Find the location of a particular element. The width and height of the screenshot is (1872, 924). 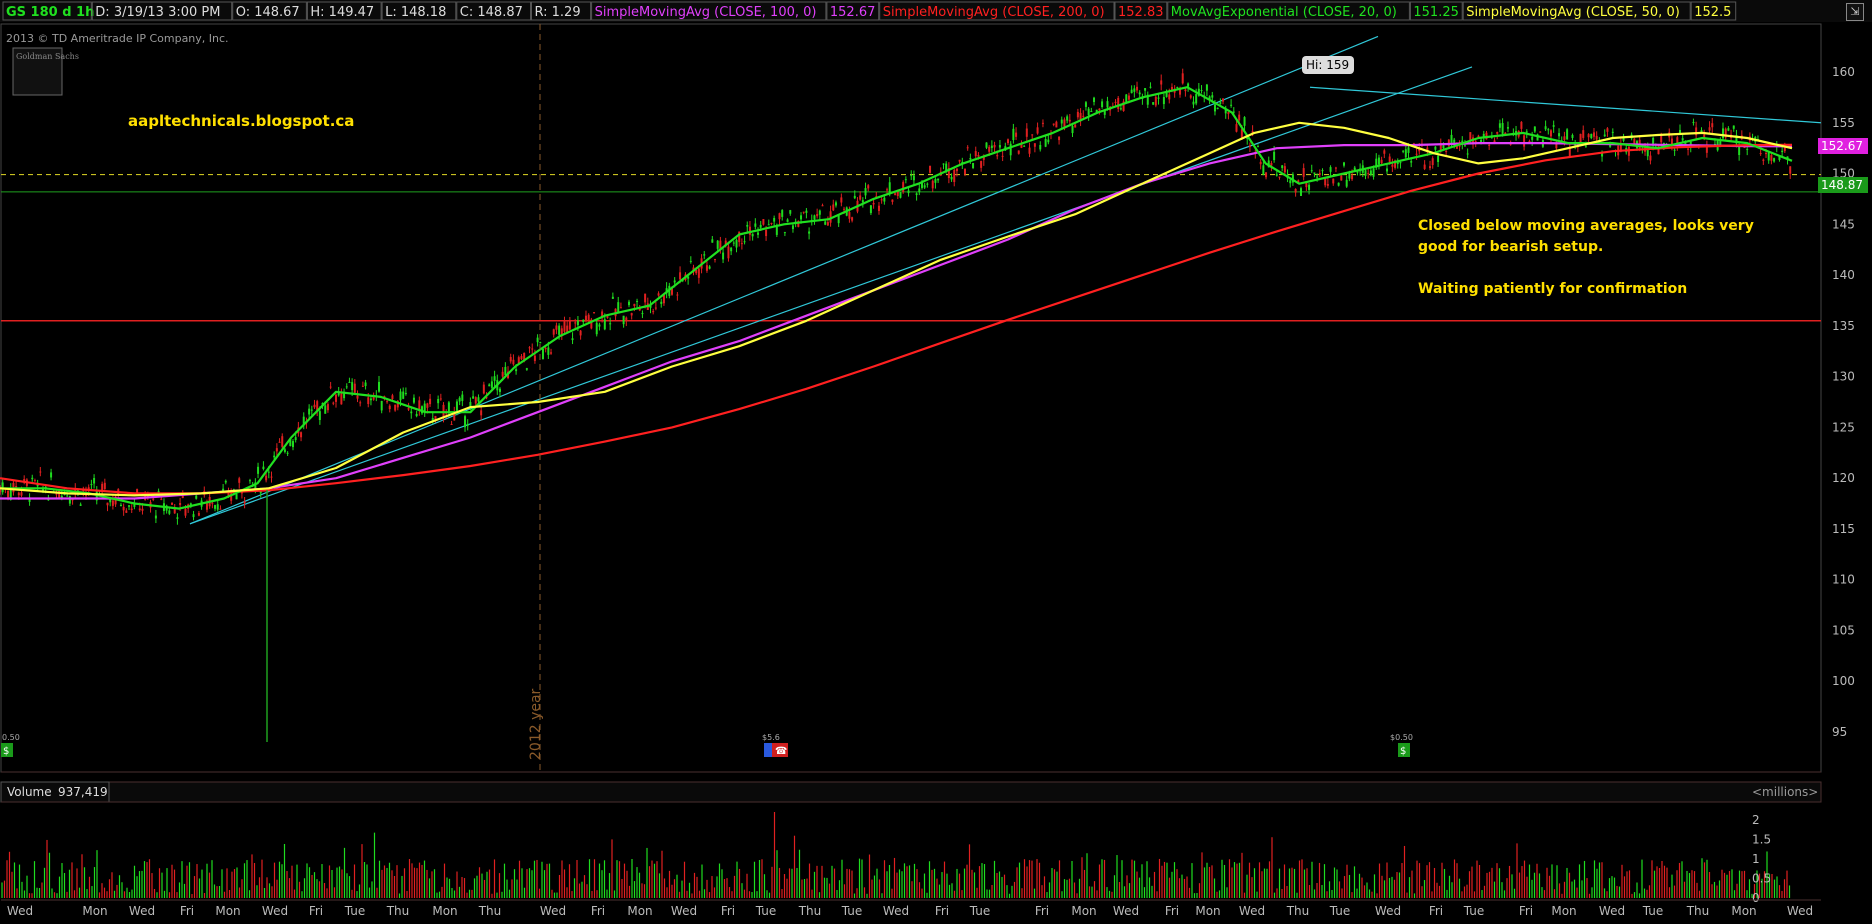

study-label-2: MovAvgExponential (CLOSE, 20, 0) is located at coordinates (1284, 12).